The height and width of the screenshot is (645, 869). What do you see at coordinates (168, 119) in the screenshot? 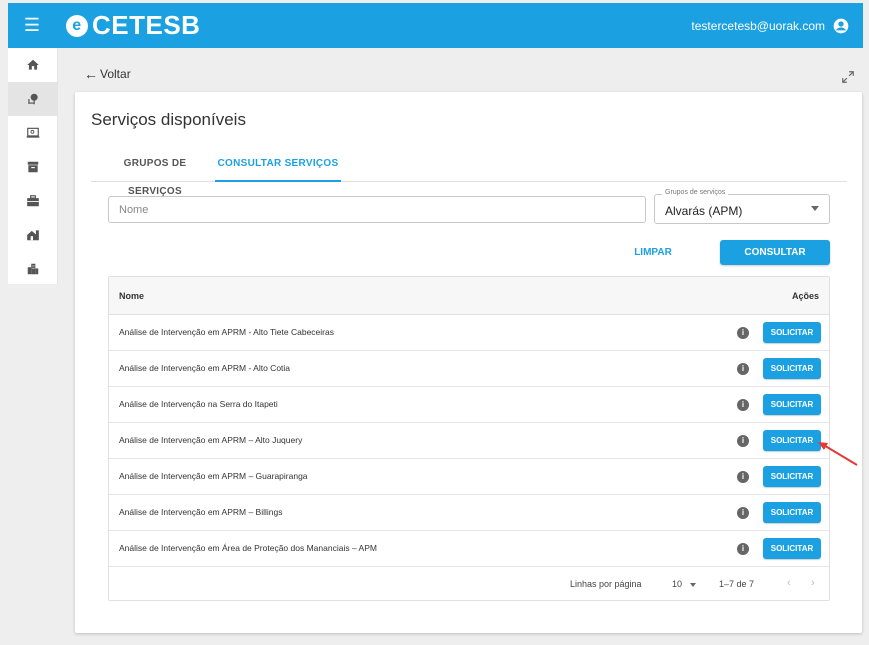
I see `page-title: Serviços disponíveis` at bounding box center [168, 119].